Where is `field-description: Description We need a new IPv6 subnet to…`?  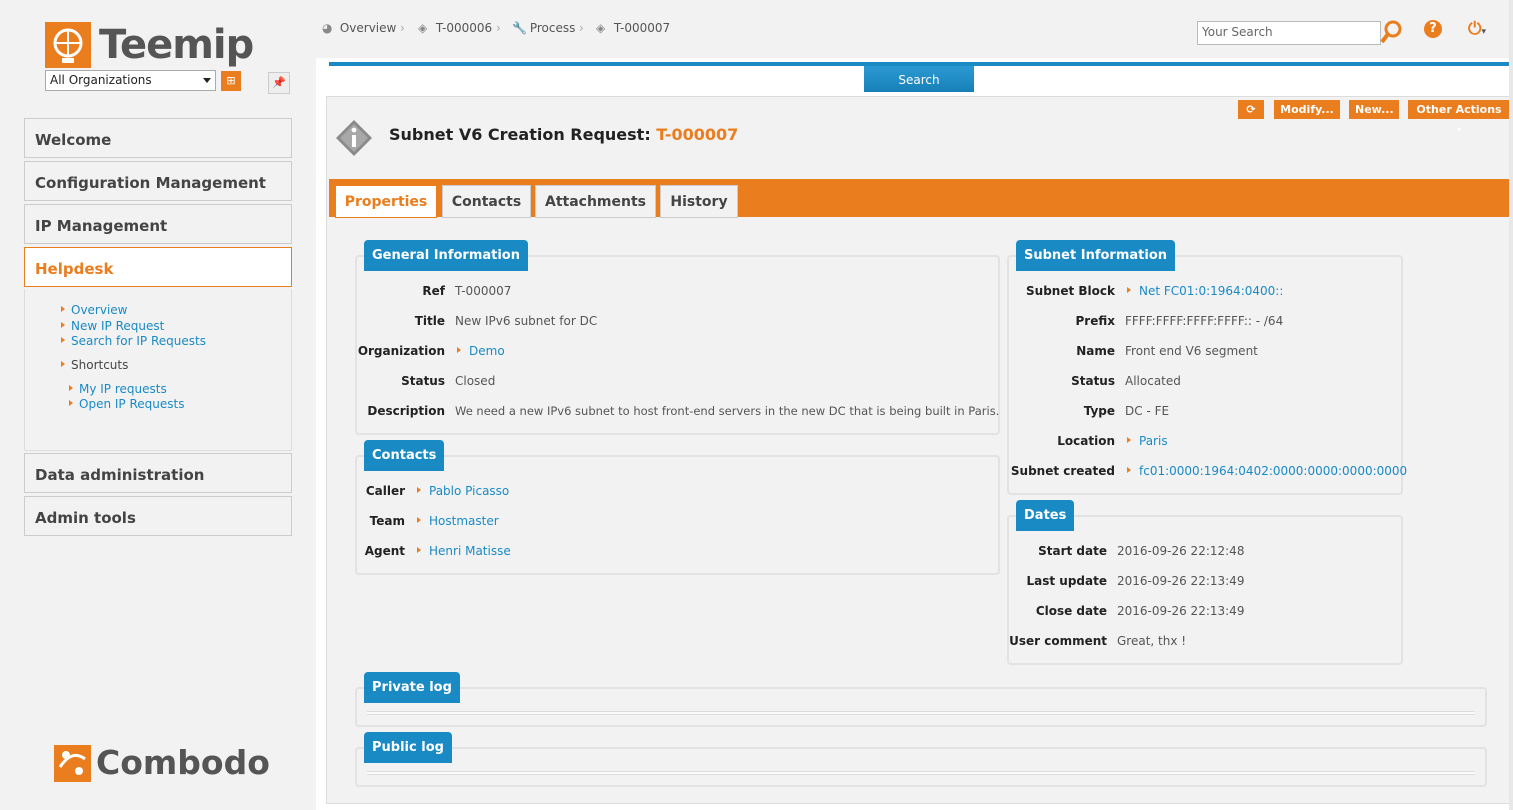
field-description: Description We need a new IPv6 subnet to… is located at coordinates (683, 411).